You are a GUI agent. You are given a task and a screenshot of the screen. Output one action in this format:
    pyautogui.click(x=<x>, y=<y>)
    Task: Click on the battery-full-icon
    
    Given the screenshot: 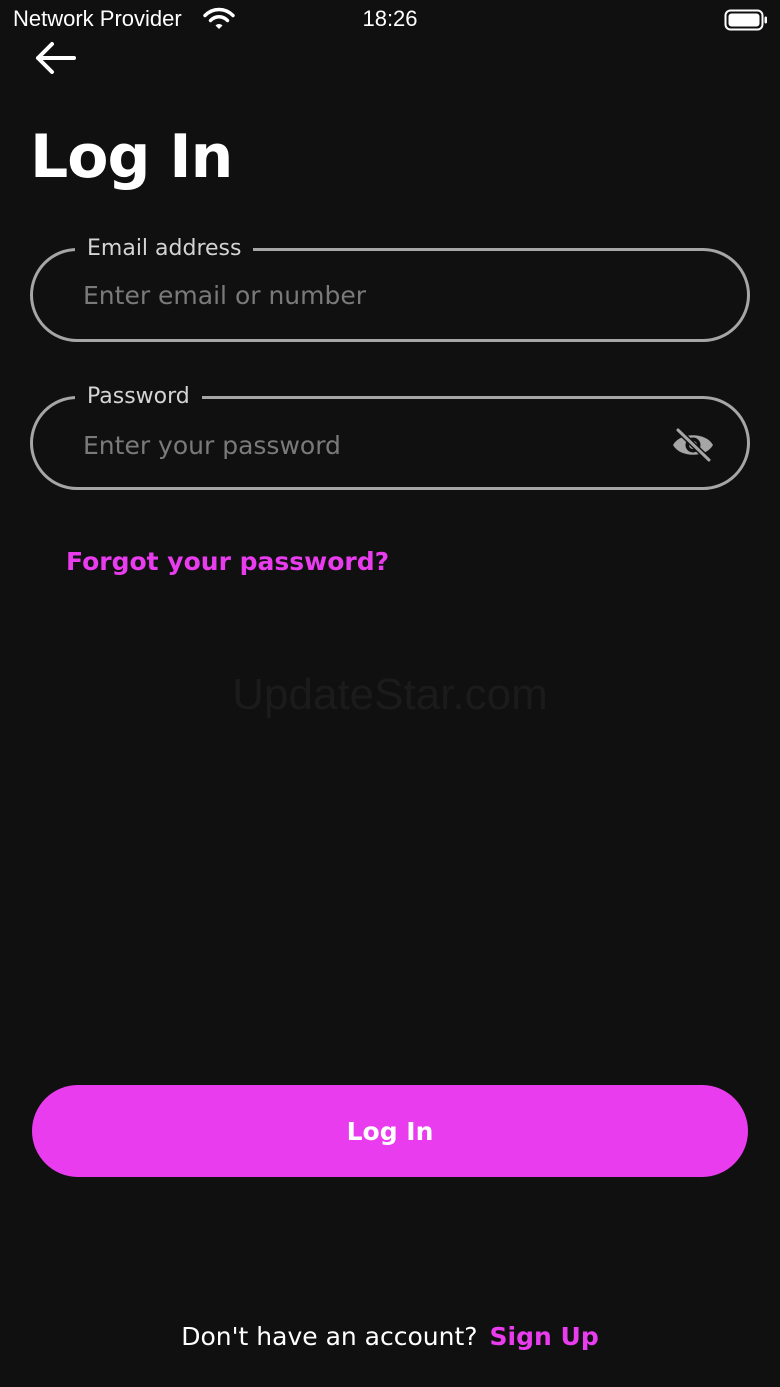 What is the action you would take?
    pyautogui.click(x=745, y=20)
    